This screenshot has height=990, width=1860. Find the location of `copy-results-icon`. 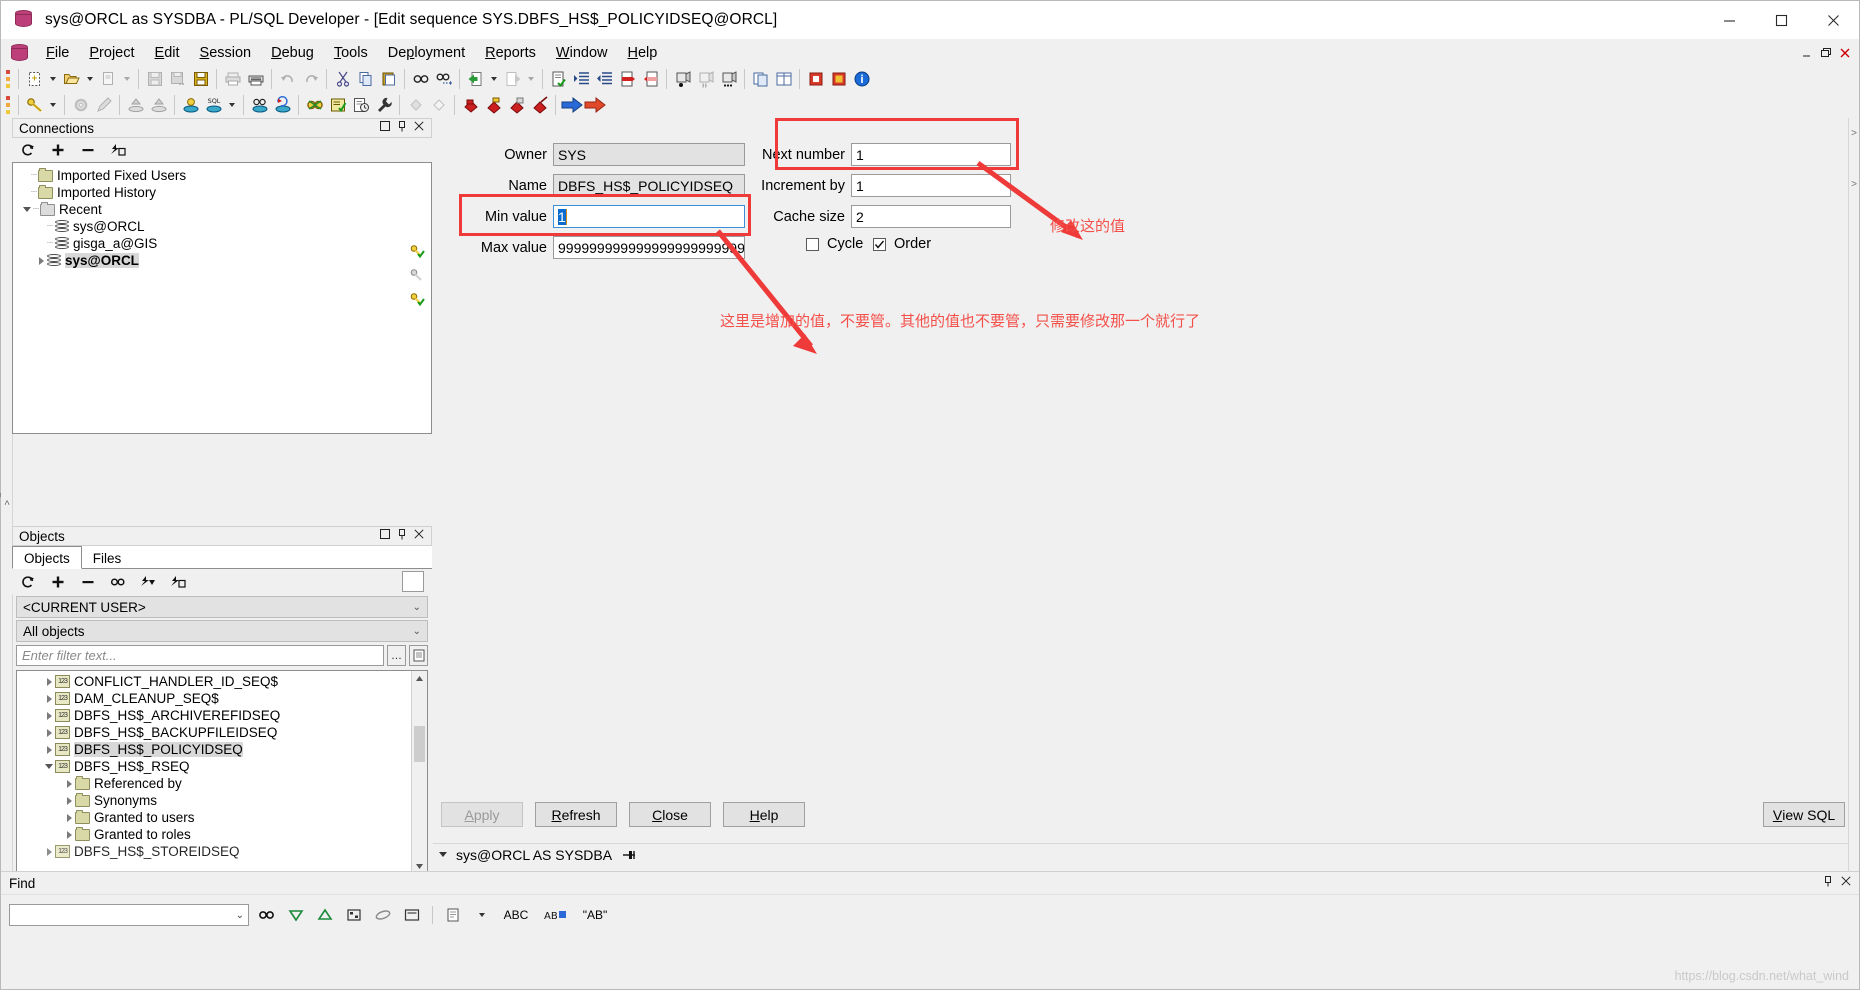

copy-results-icon is located at coordinates (453, 915).